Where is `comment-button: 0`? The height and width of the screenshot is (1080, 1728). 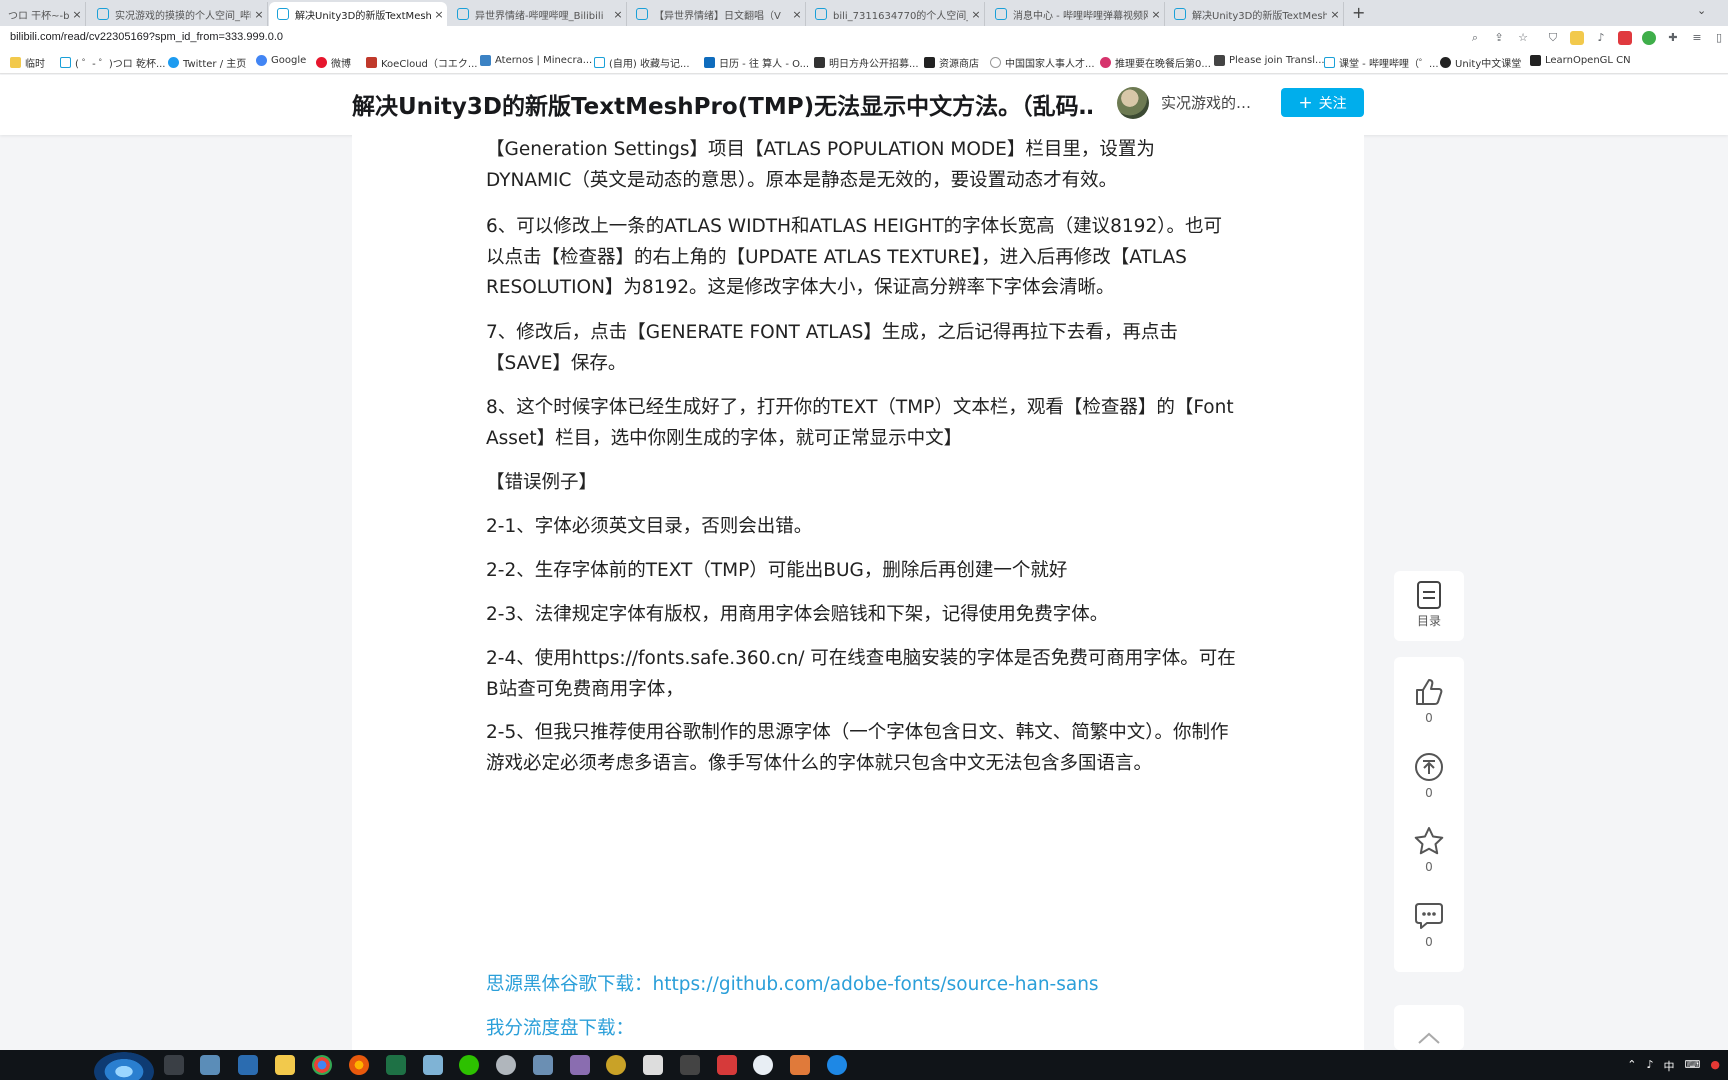 comment-button: 0 is located at coordinates (1429, 925).